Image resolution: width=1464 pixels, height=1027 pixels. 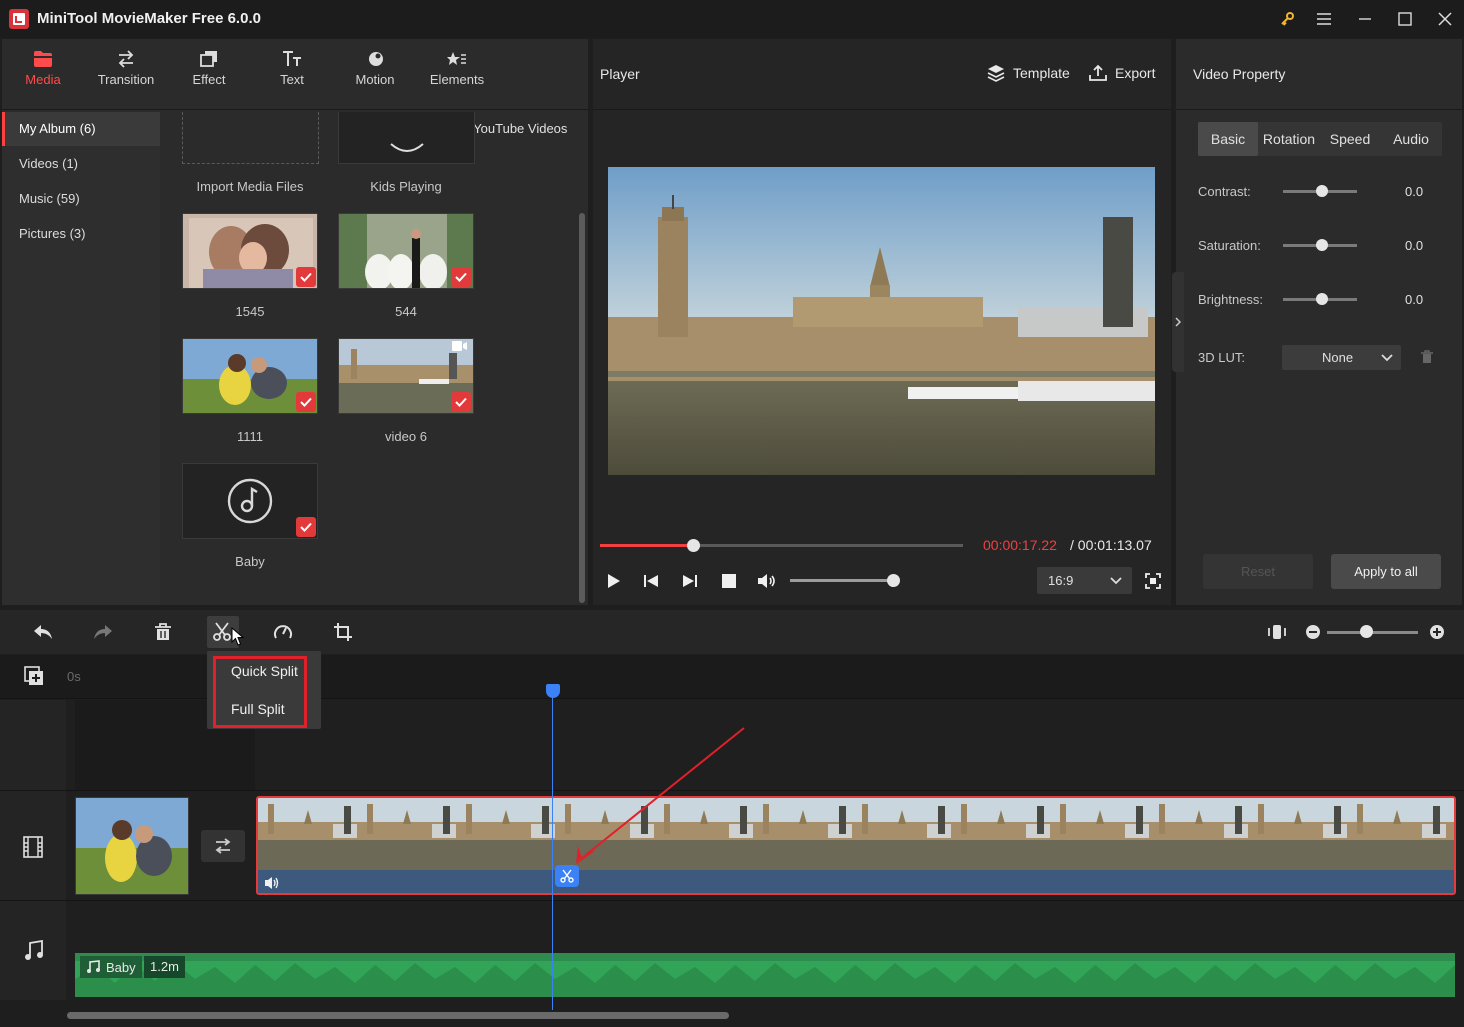 What do you see at coordinates (375, 75) in the screenshot?
I see `tab-motion: Motion` at bounding box center [375, 75].